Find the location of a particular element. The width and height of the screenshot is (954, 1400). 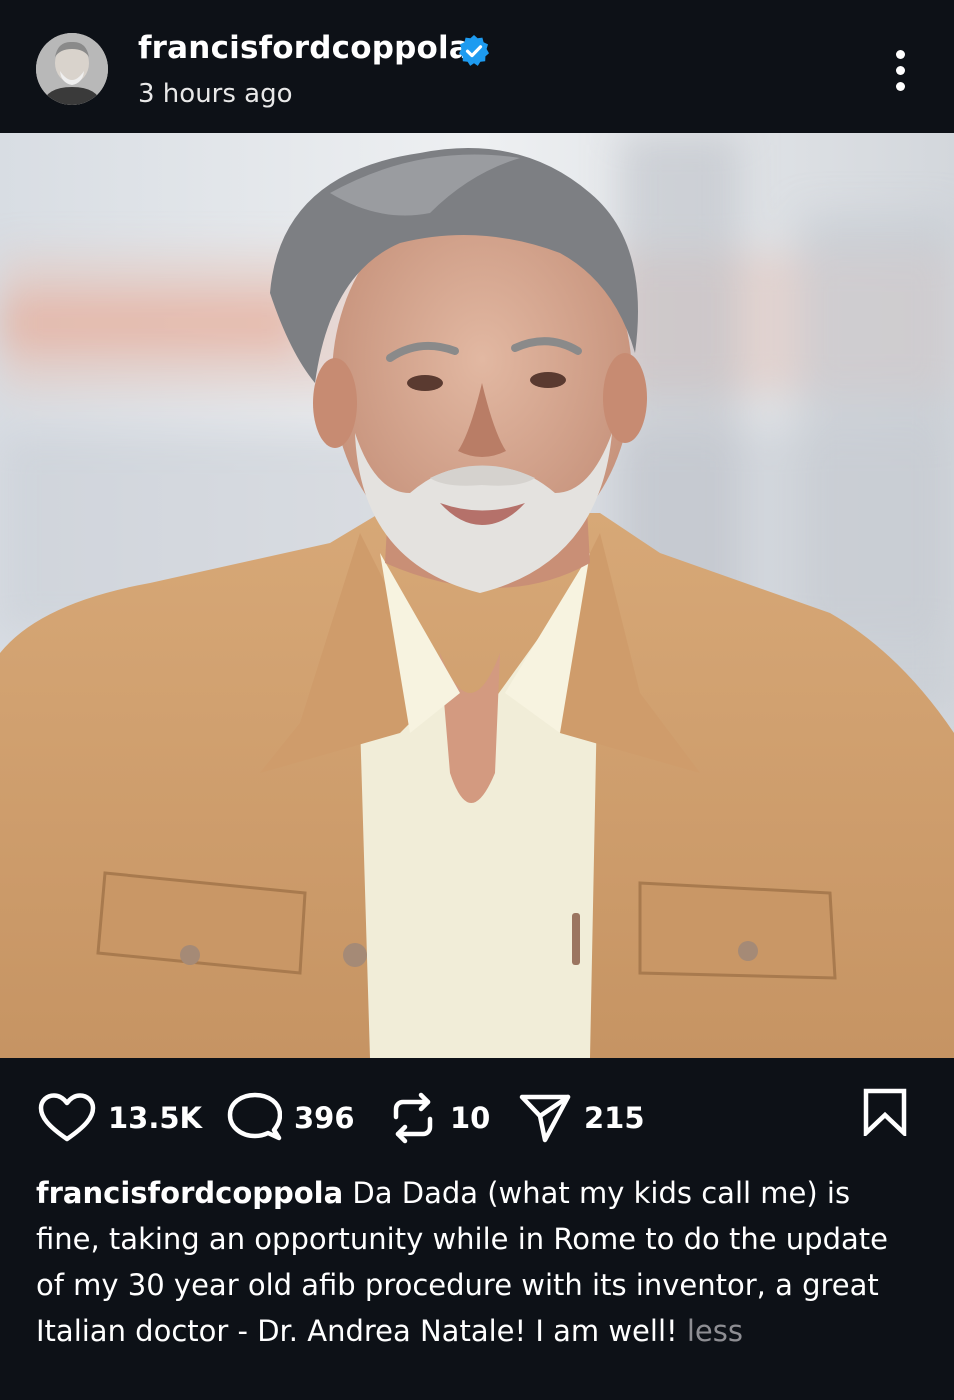

repost-count: 10 is located at coordinates (470, 1118).